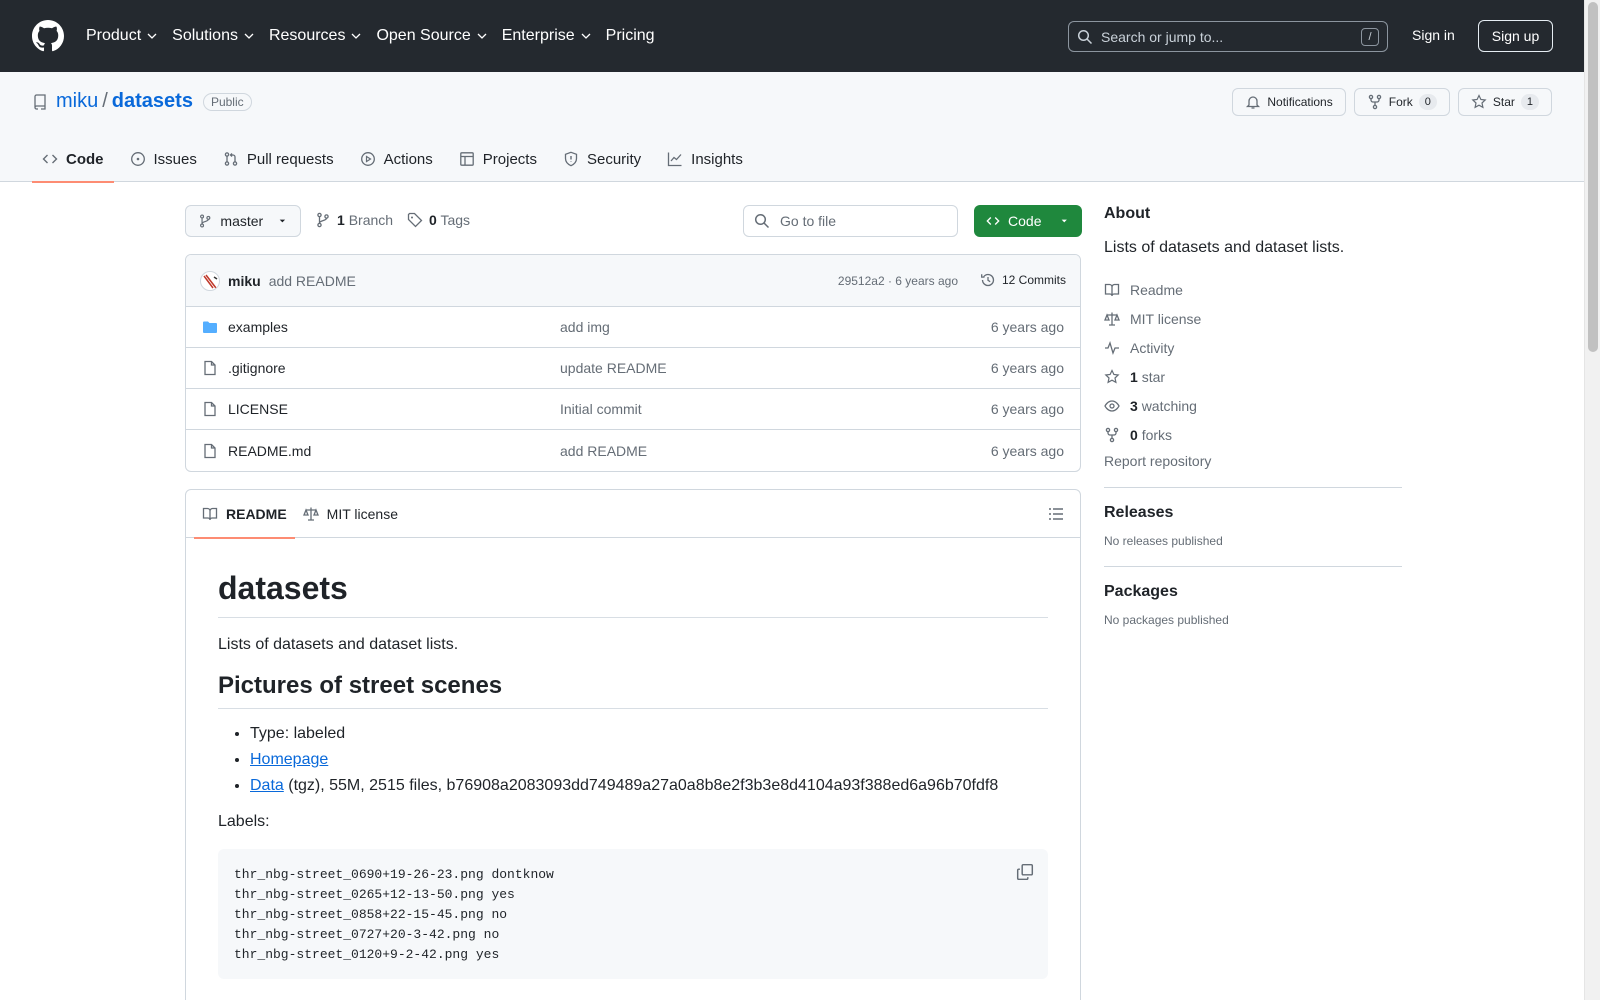 This screenshot has width=1600, height=1000. Describe the element at coordinates (1593, 177) in the screenshot. I see `scrollbar-thumb` at that location.